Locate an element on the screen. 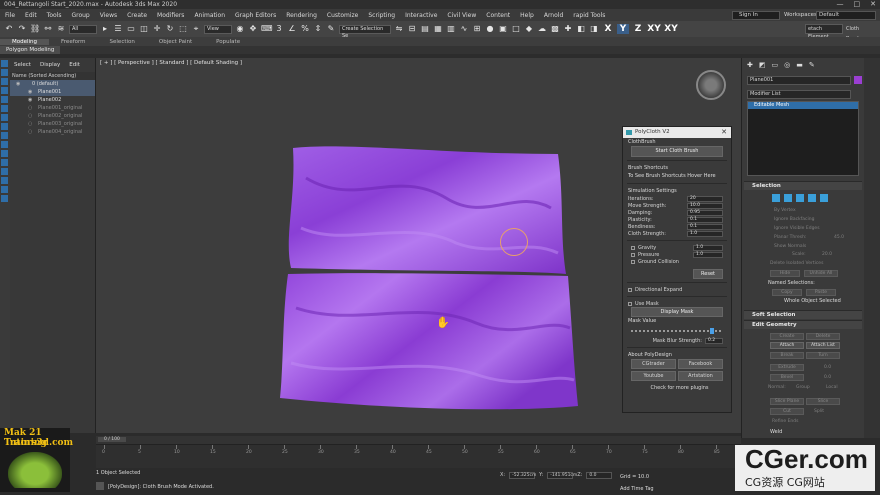 Image resolution: width=880 pixels, height=495 pixels. tool-icon-a: ✚ is located at coordinates (568, 29).